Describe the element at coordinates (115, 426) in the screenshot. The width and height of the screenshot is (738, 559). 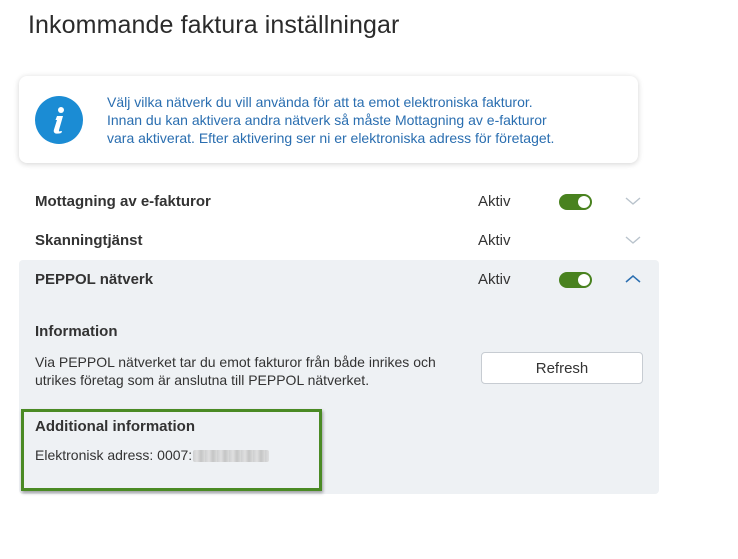
I see `additional-information-heading: Additional information` at that location.